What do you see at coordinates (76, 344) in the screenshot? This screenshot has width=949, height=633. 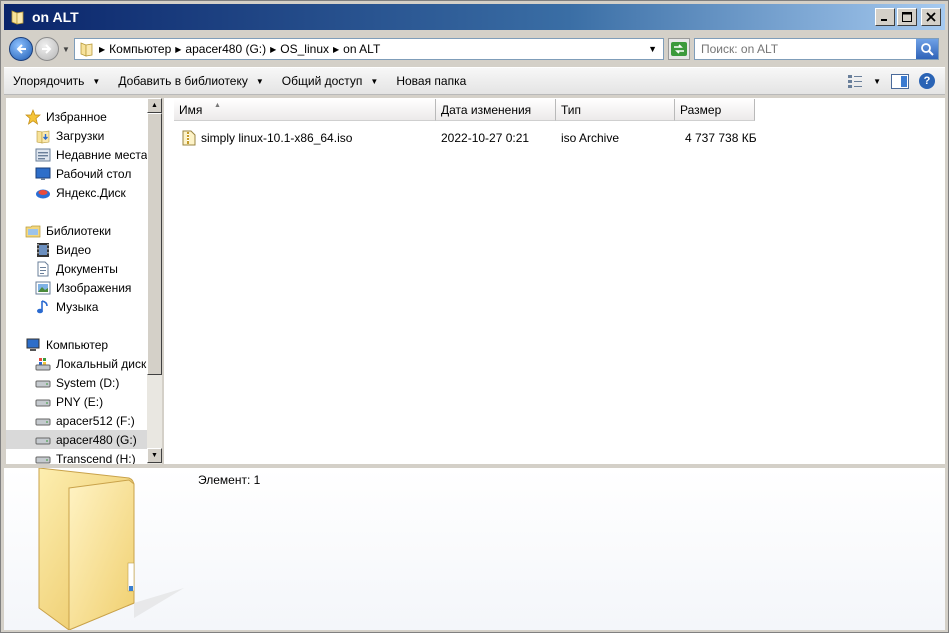 I see `sidebar-item-computer: Компьютер` at bounding box center [76, 344].